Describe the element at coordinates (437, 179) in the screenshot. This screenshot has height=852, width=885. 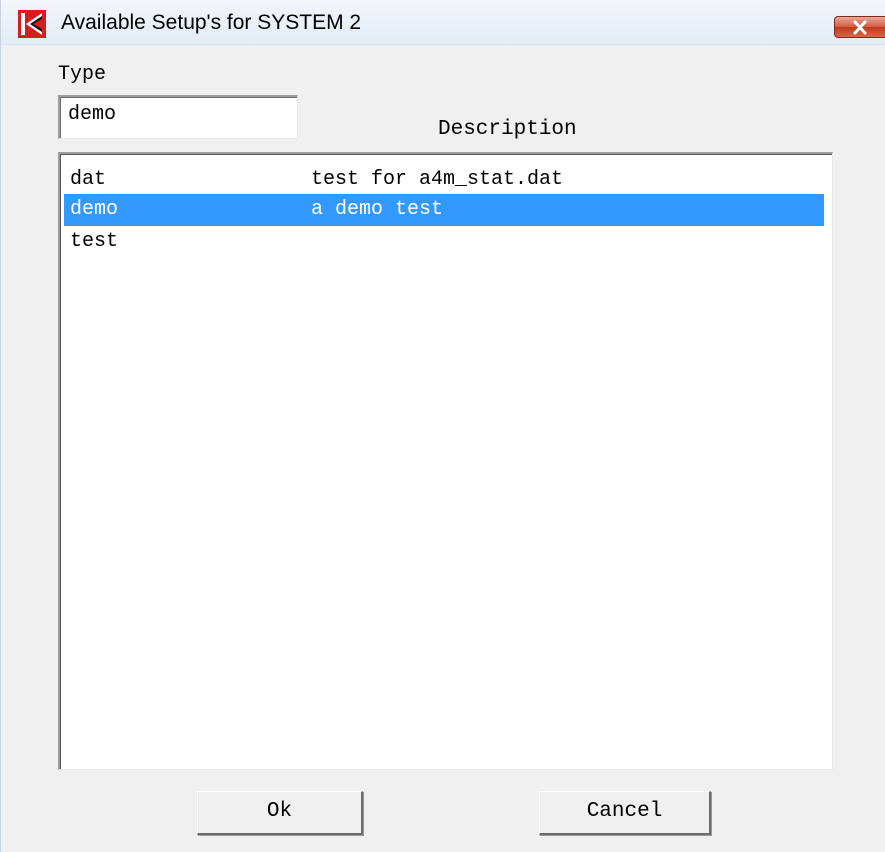
I see `list-item-description: test for a4m_stat.dat` at that location.